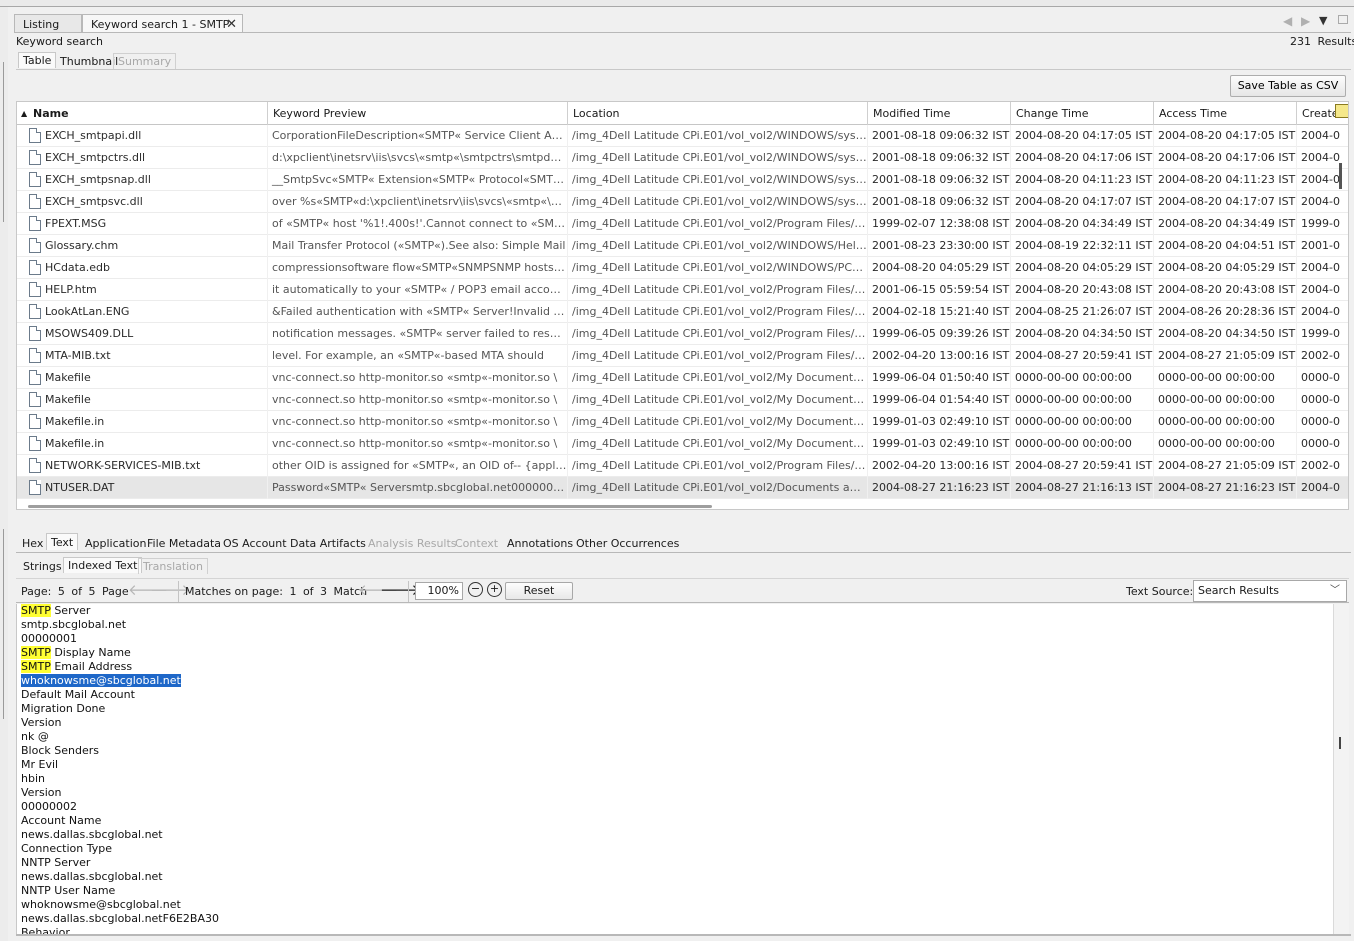 This screenshot has height=941, width=1354. What do you see at coordinates (1322, 400) in the screenshot?
I see `table-cell-create: 0000-0` at bounding box center [1322, 400].